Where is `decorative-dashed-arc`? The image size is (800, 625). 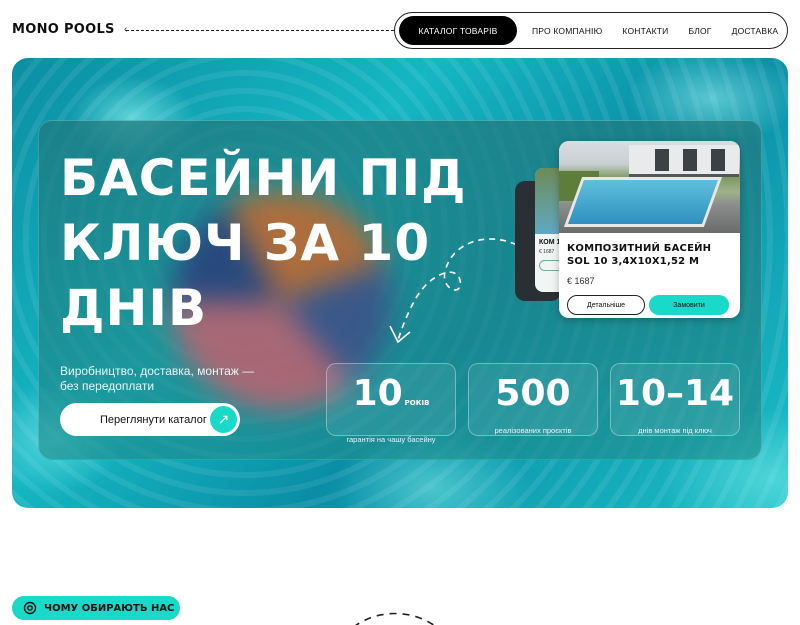 decorative-dashed-arc is located at coordinates (395, 618).